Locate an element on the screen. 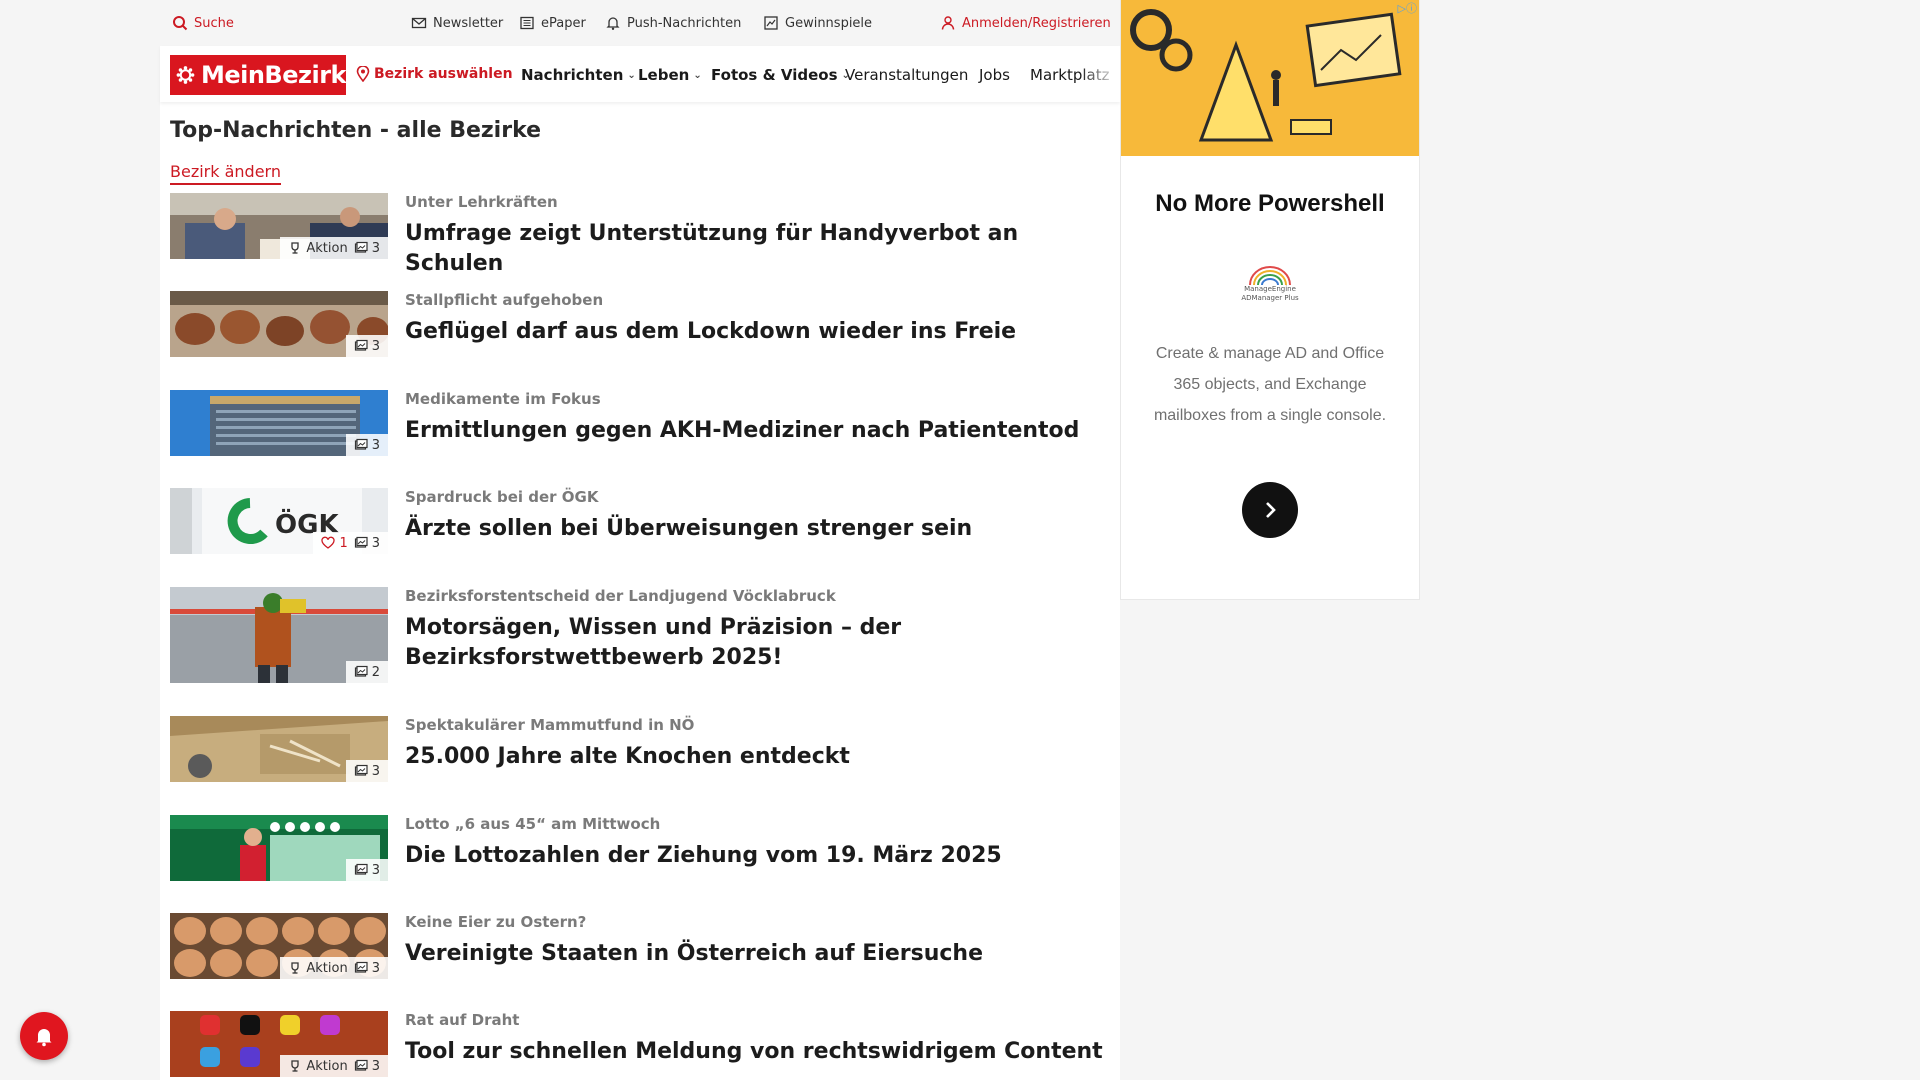  rainbow-logo-icon is located at coordinates (1270, 275).